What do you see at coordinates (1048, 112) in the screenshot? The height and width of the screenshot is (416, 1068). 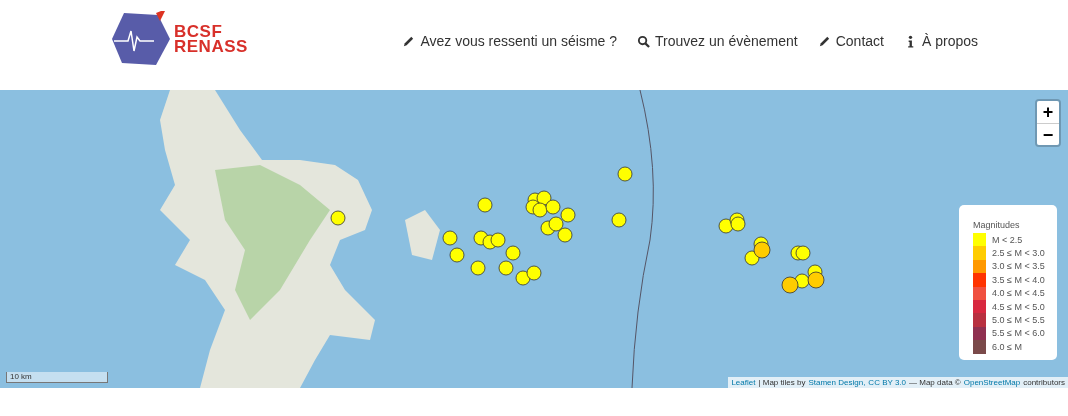 I see `zoom-in-button: +` at bounding box center [1048, 112].